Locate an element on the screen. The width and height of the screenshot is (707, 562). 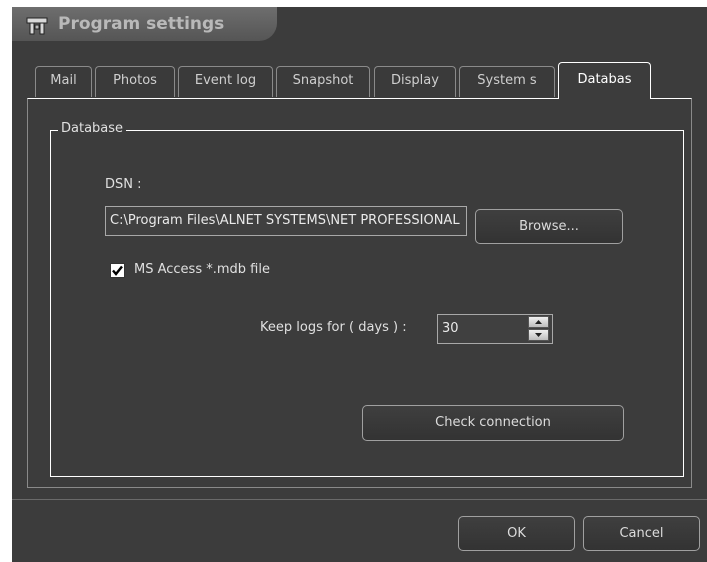
tab-snapshot: Snapshot is located at coordinates (323, 81).